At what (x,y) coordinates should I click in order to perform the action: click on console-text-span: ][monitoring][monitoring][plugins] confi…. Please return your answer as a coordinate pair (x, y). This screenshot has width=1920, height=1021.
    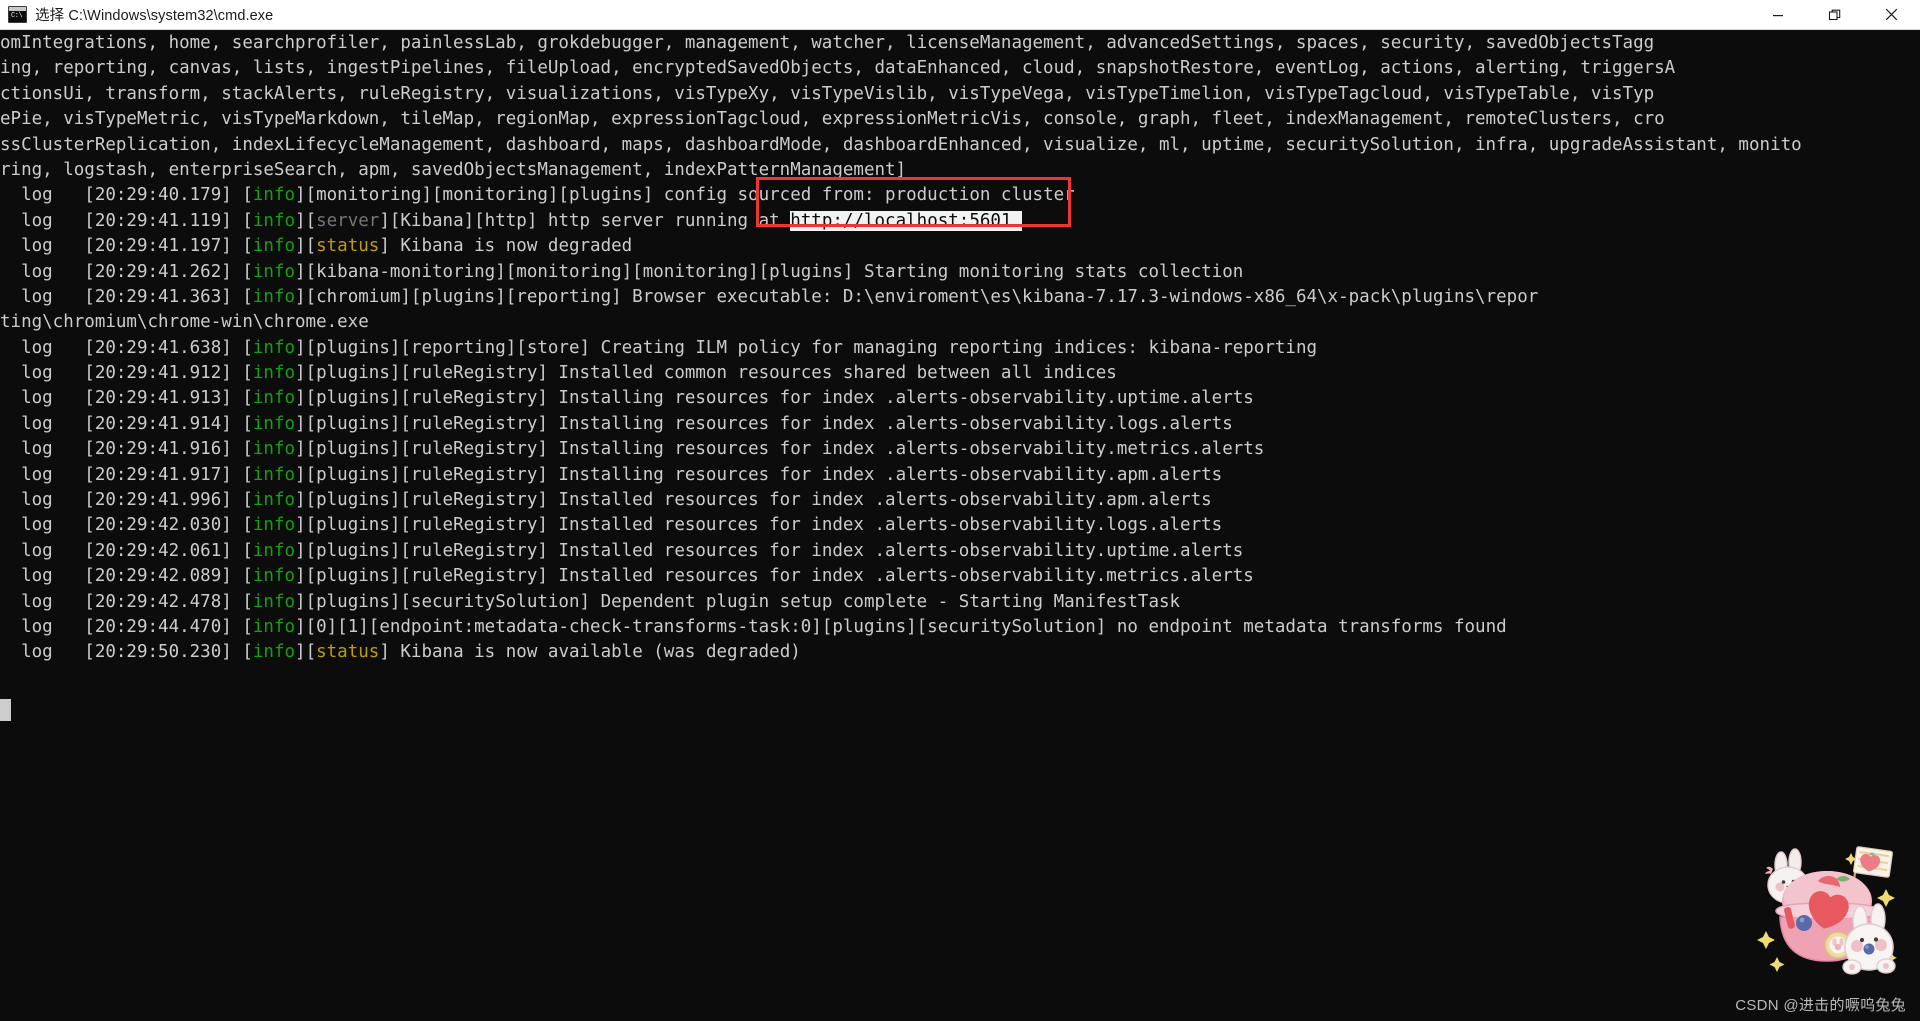
    Looking at the image, I should click on (685, 195).